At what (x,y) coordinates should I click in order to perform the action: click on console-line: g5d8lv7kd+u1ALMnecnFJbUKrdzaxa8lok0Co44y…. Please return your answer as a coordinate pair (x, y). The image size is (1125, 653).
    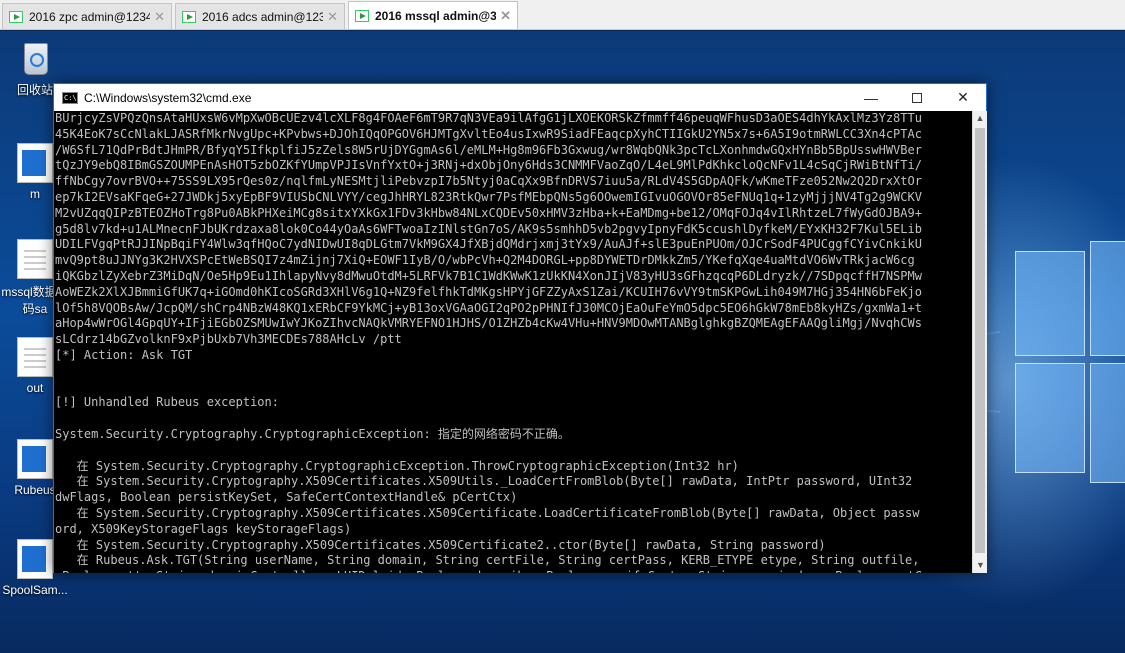
    Looking at the image, I should click on (488, 228).